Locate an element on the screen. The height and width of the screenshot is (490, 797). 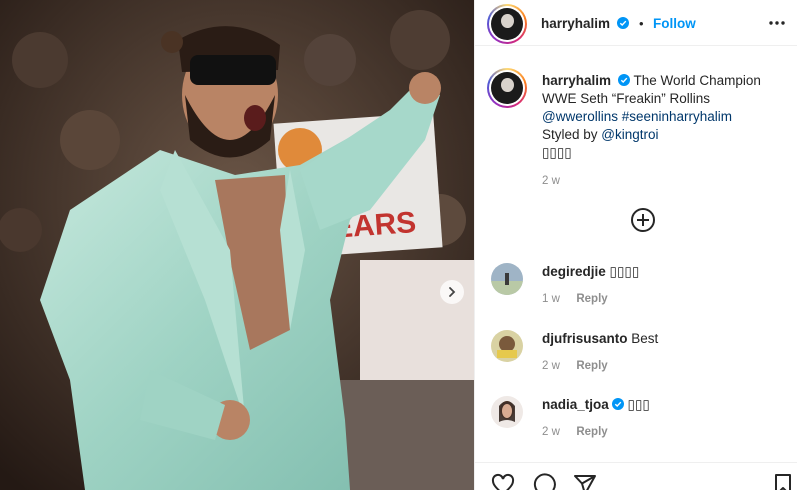
caption-author-avatar is located at coordinates (507, 88).